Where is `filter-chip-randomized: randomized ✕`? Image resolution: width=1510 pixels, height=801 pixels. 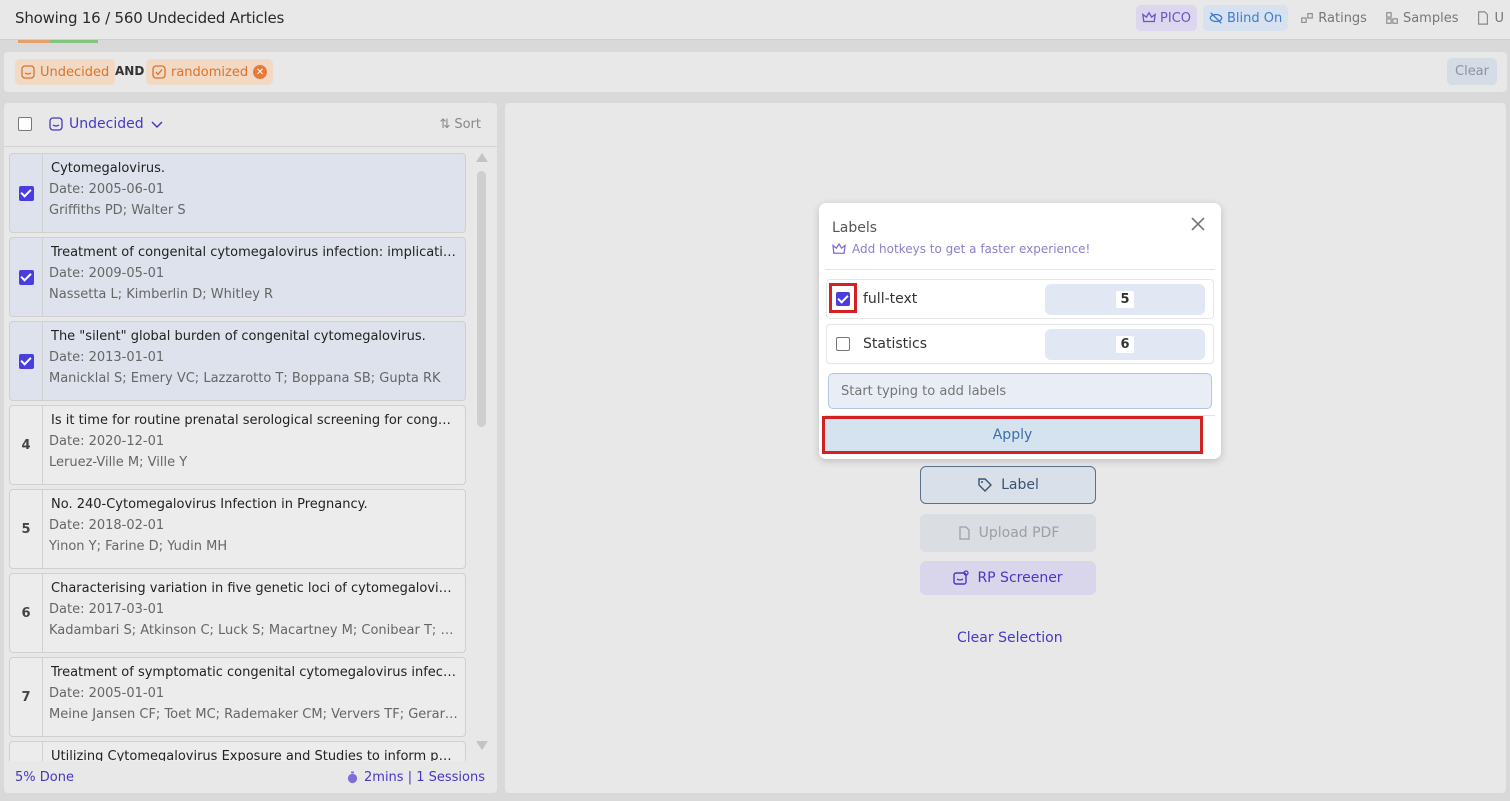
filter-chip-randomized: randomized ✕ is located at coordinates (210, 72).